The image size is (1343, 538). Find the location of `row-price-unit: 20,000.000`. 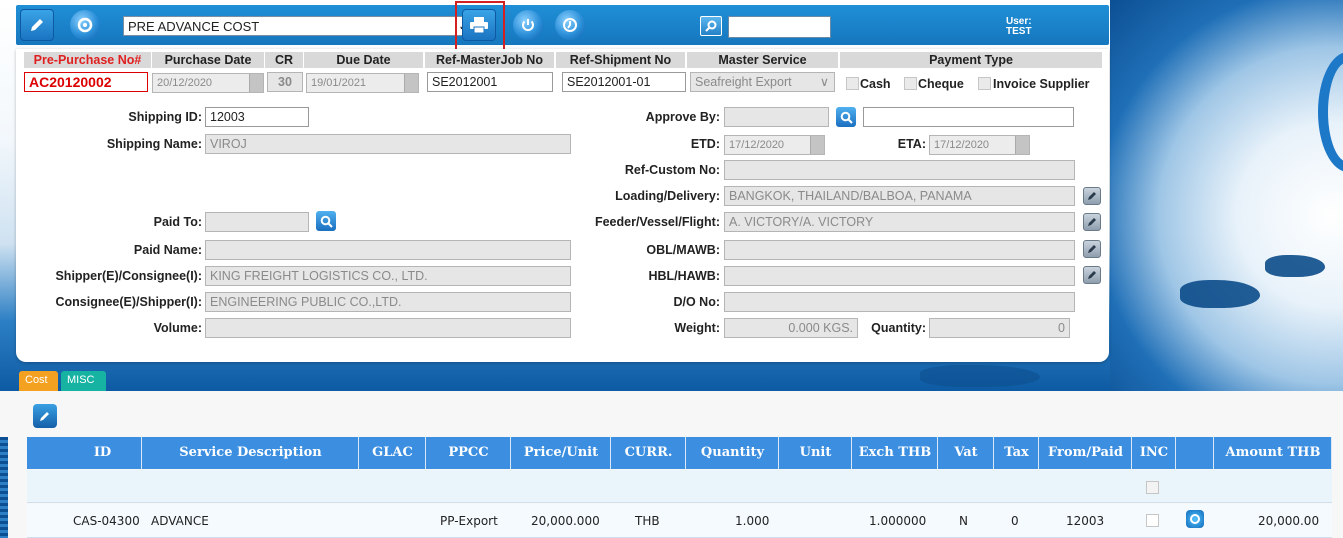

row-price-unit: 20,000.000 is located at coordinates (565, 521).